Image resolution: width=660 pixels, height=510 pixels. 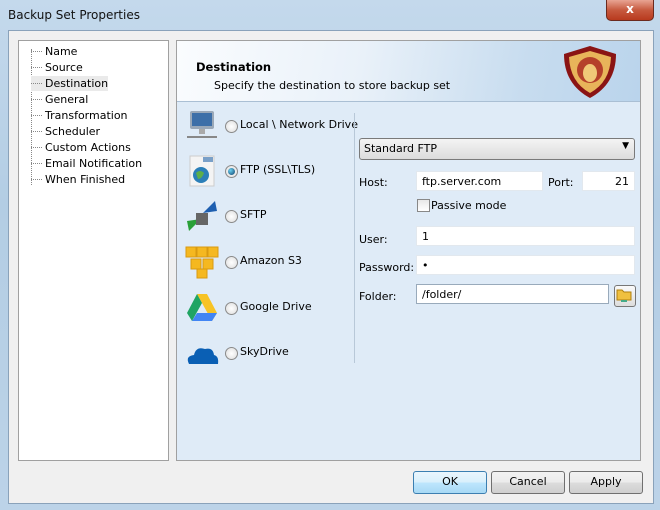 What do you see at coordinates (469, 205) in the screenshot?
I see `passive-mode-label: Passive mode` at bounding box center [469, 205].